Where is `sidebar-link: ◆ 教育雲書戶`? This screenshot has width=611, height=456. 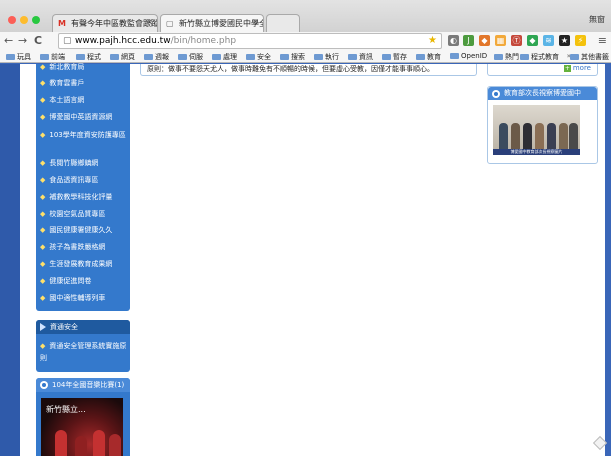
sidebar-link: ◆ 教育雲書戶 is located at coordinates (84, 83).